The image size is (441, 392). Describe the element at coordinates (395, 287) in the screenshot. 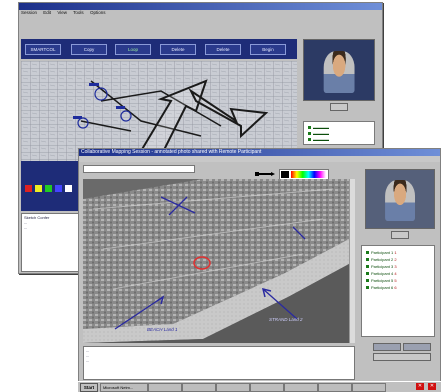

I see `participant-value: 6` at that location.